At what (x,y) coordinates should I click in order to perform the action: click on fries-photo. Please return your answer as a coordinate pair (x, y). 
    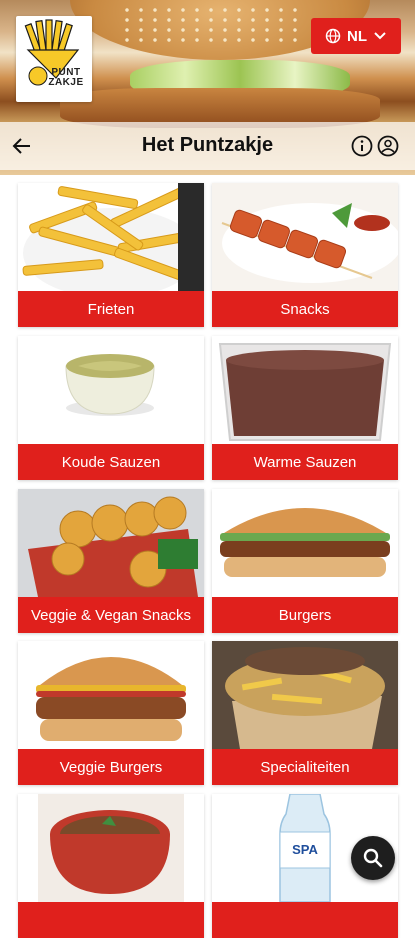
    Looking at the image, I should click on (111, 237).